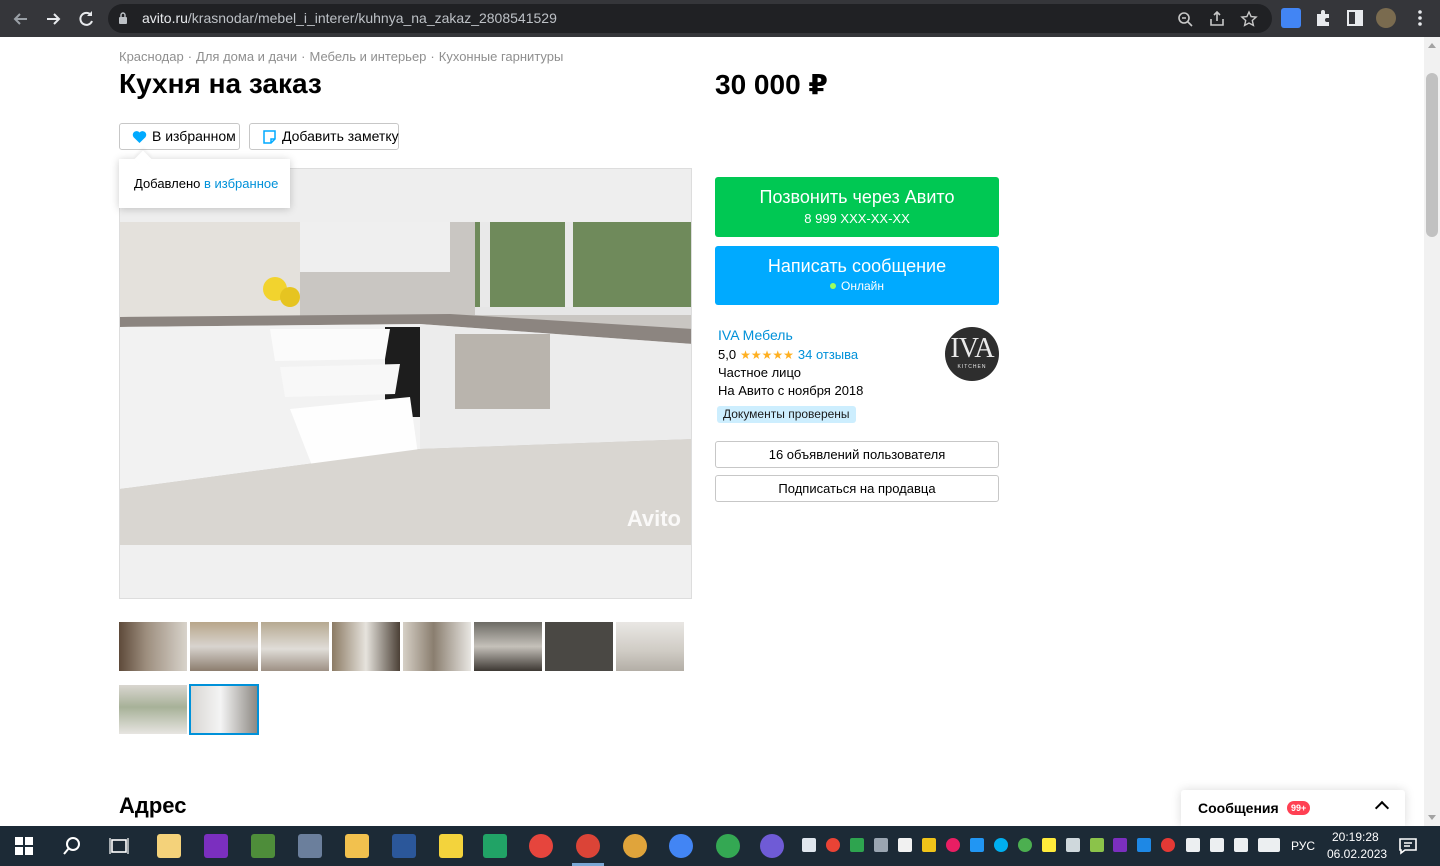  What do you see at coordinates (1303, 846) in the screenshot?
I see `language-indicator: РУС` at bounding box center [1303, 846].